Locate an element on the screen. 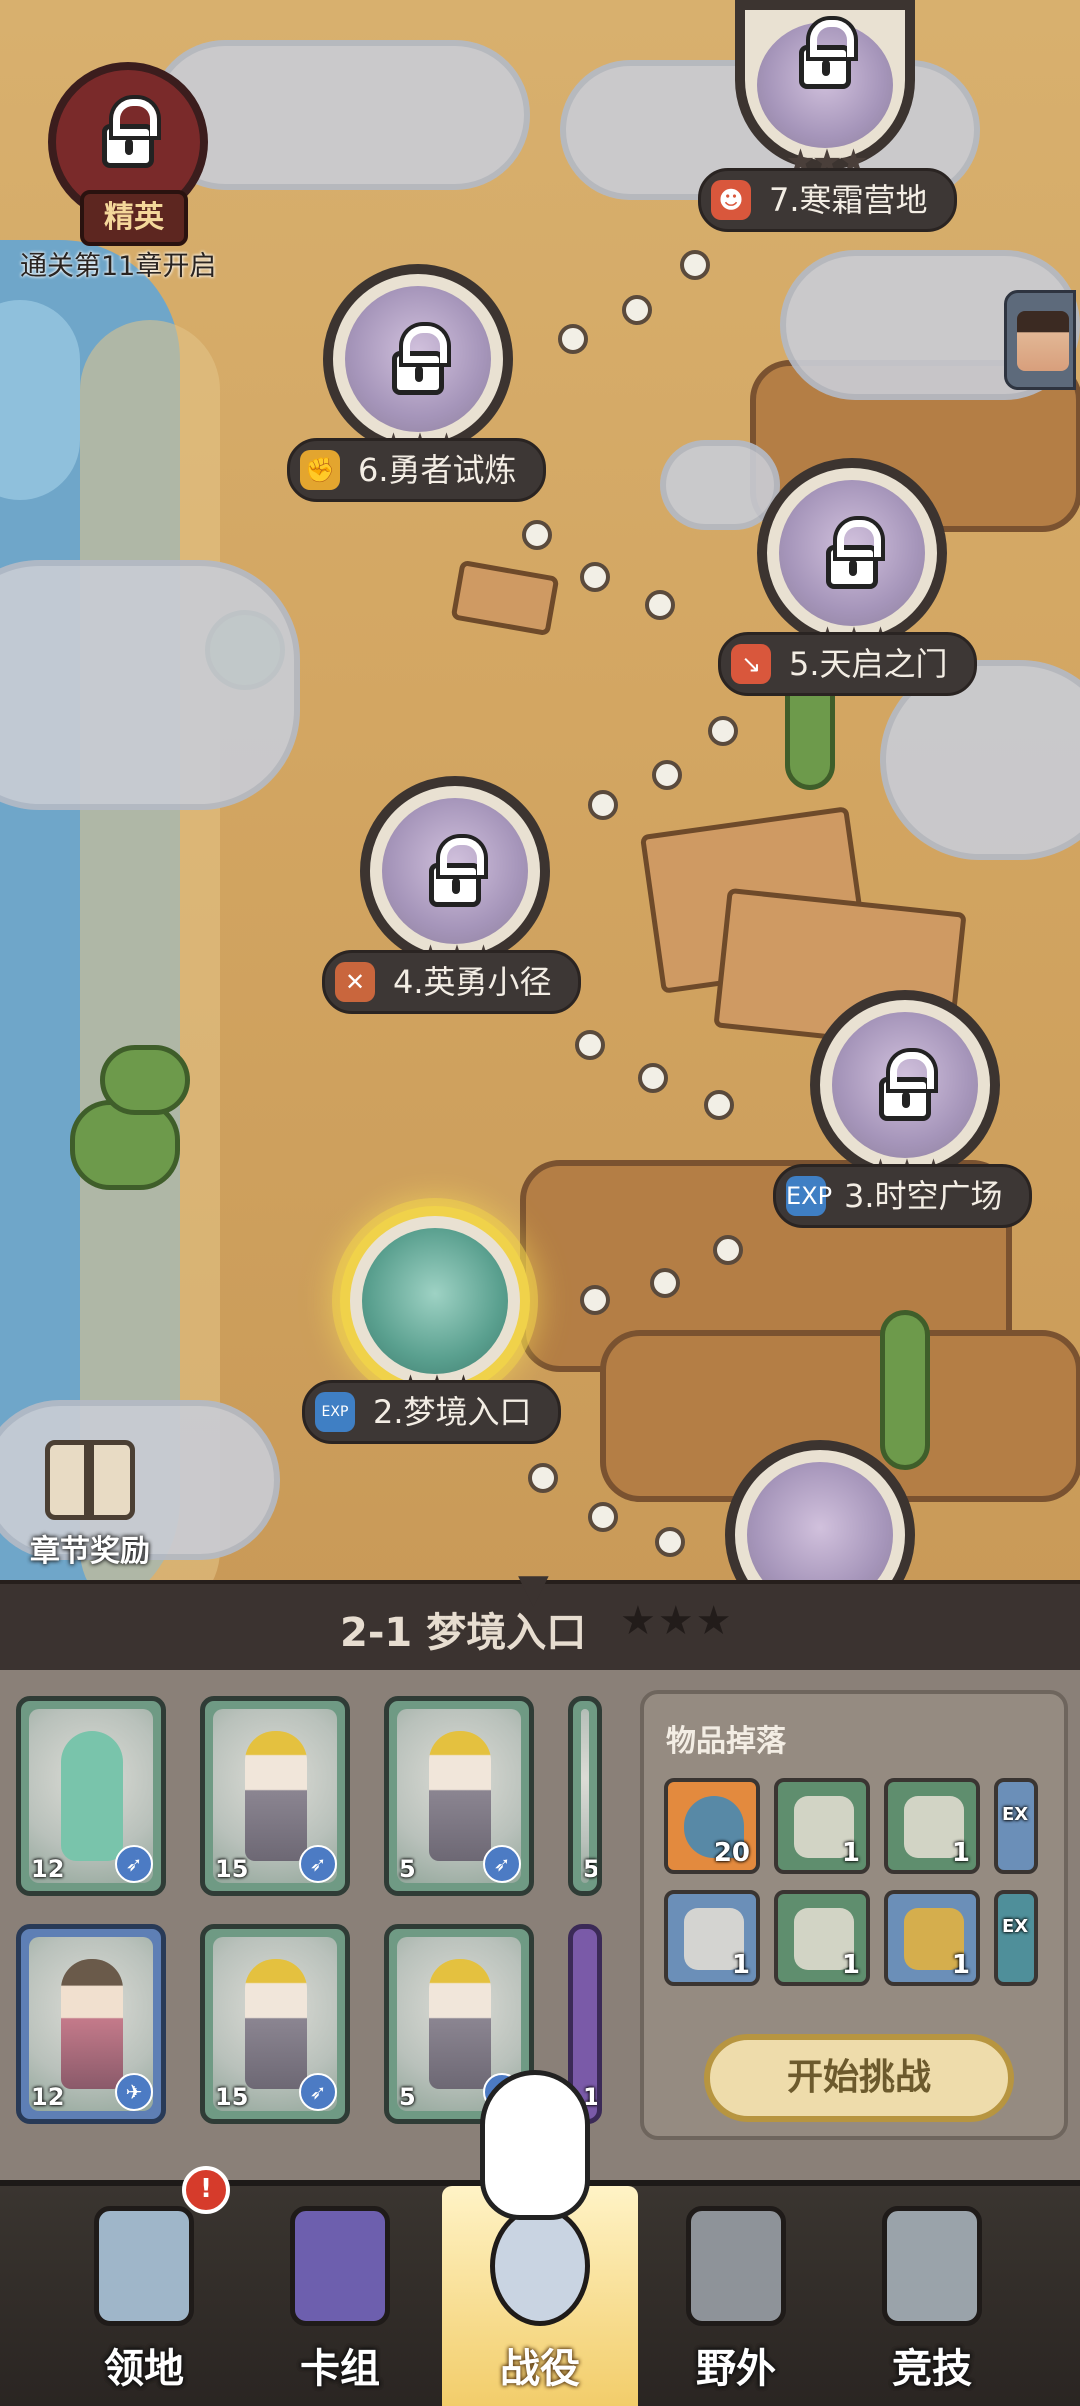 The width and height of the screenshot is (1080, 2406). stage-4-name: 4.英勇小径 is located at coordinates (472, 982).